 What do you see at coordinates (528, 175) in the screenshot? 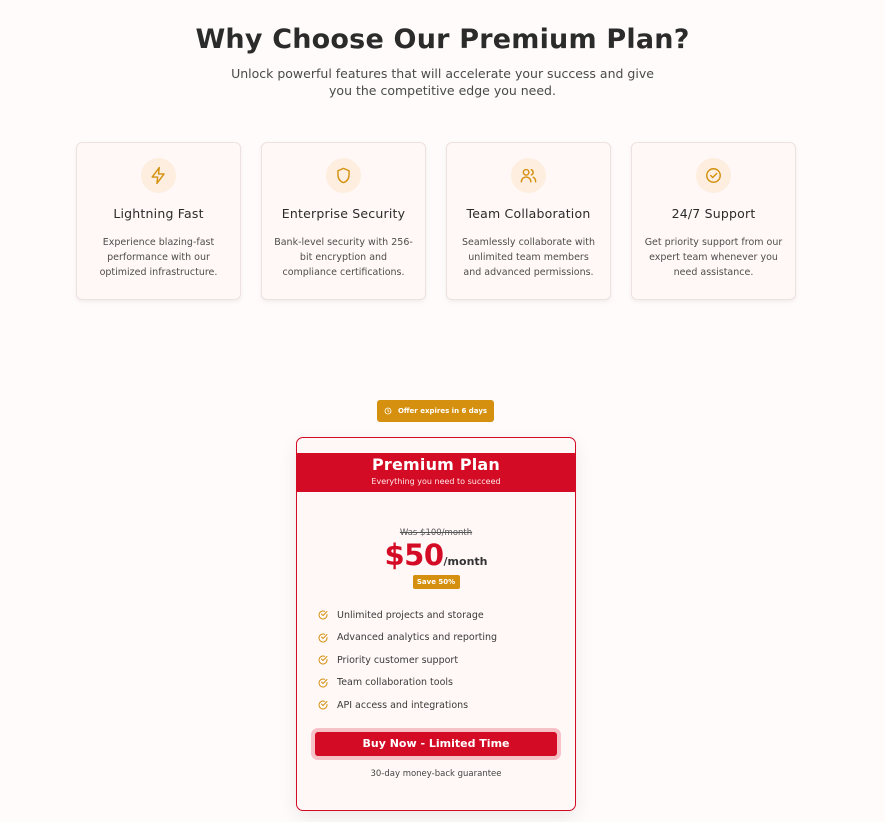
I see `users-icon` at bounding box center [528, 175].